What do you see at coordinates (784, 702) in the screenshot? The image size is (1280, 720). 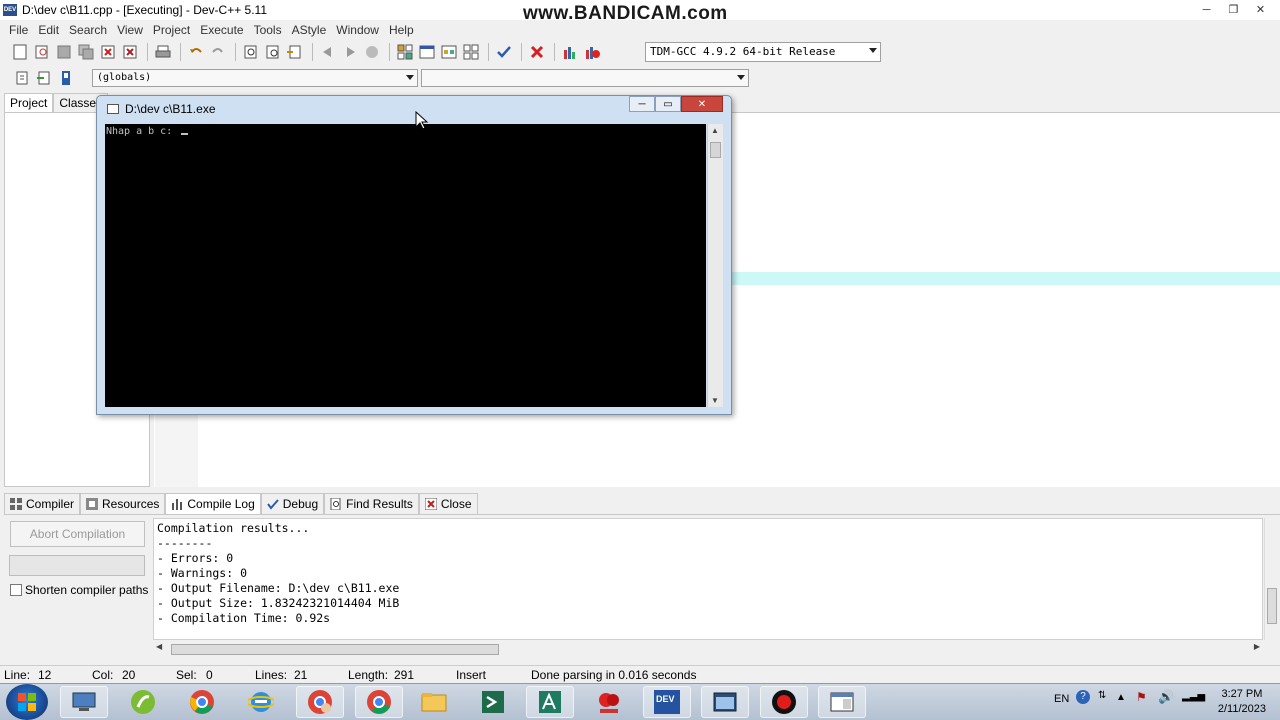 I see `taskbar-app-bandicam` at bounding box center [784, 702].